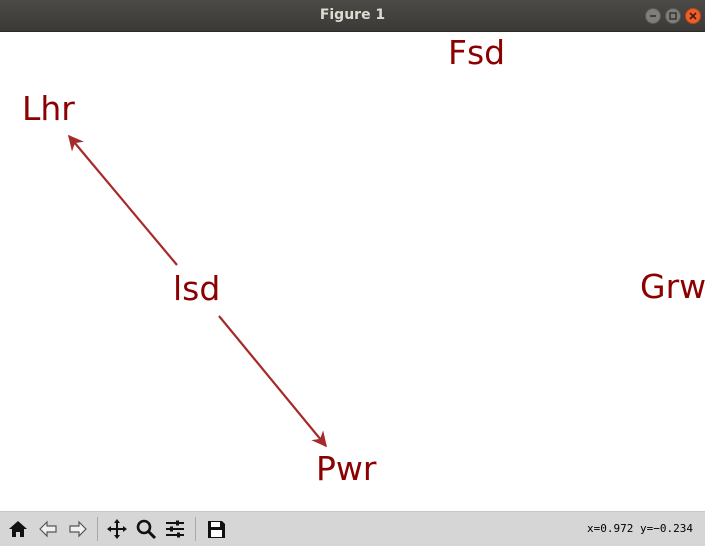 The height and width of the screenshot is (546, 705). I want to click on minimize-button, so click(653, 16).